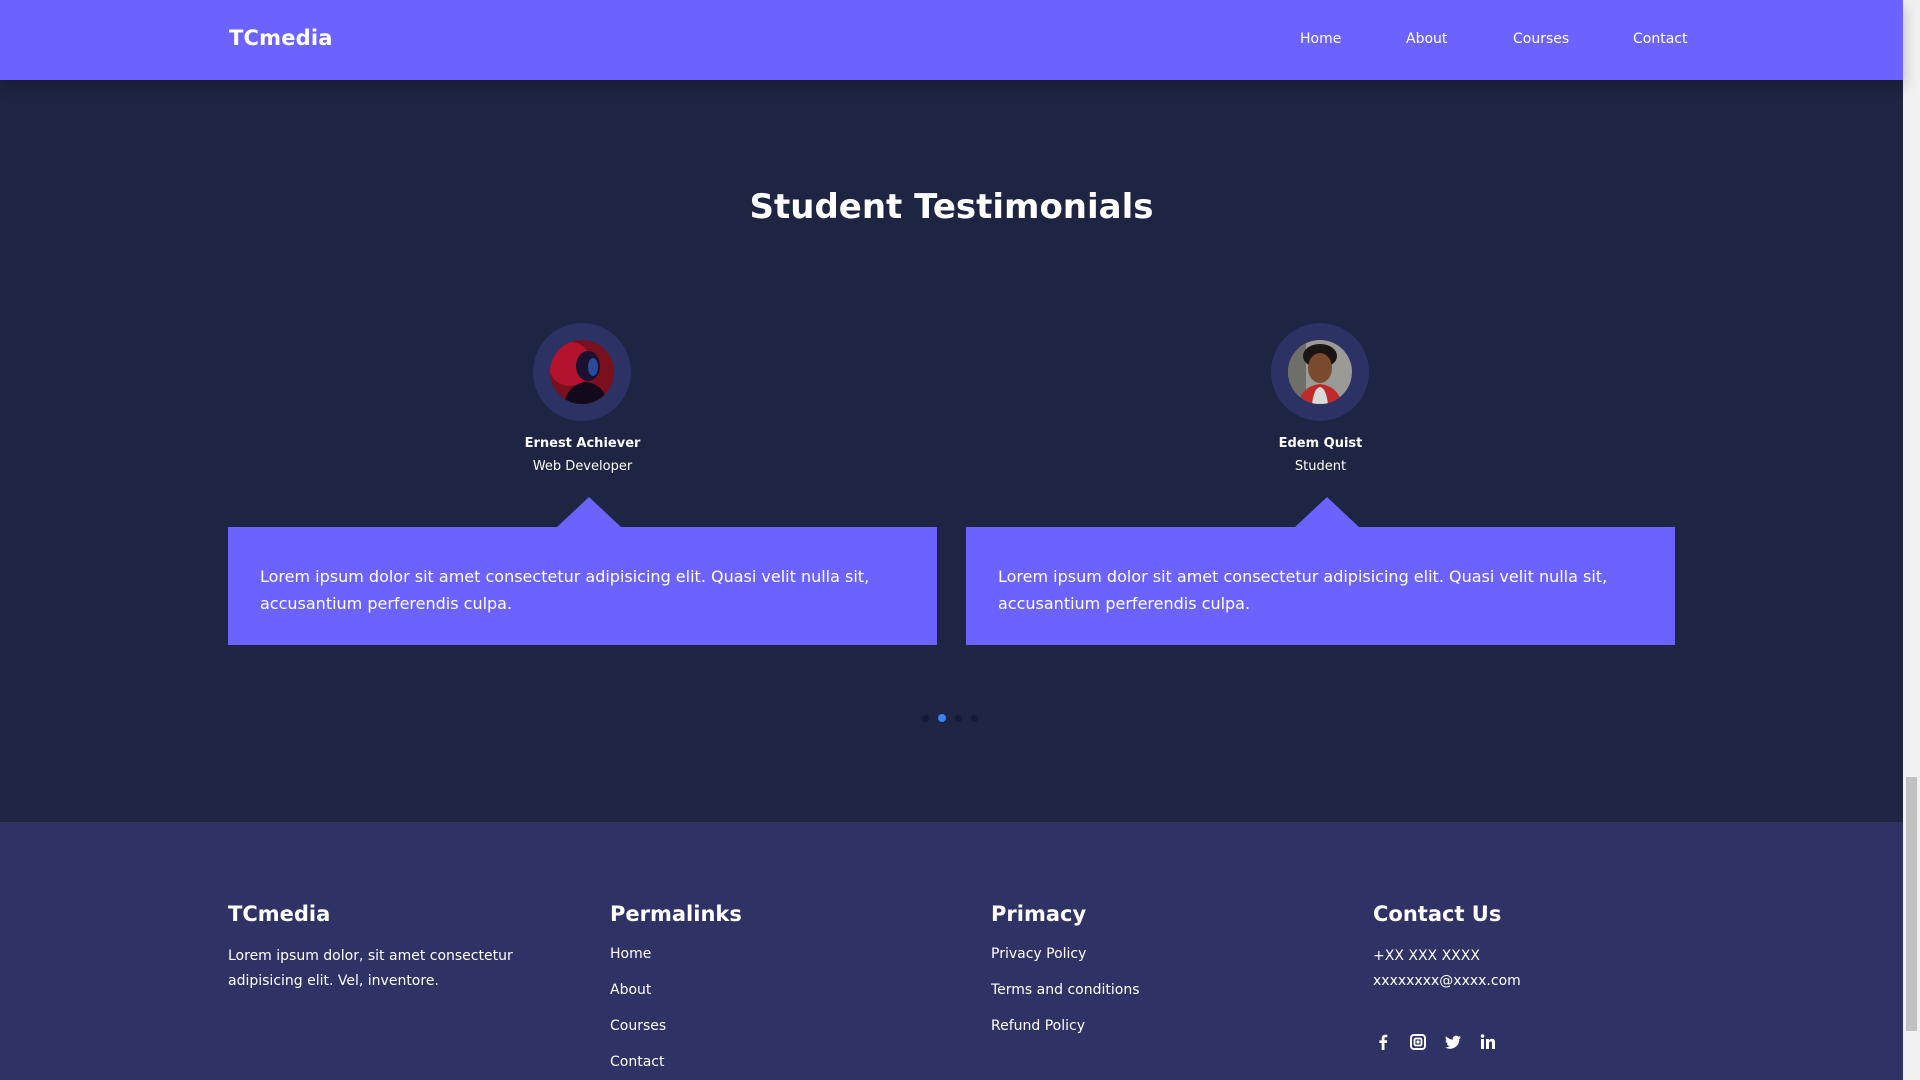  What do you see at coordinates (676, 914) in the screenshot?
I see `footer-permalinks-title: Permalinks` at bounding box center [676, 914].